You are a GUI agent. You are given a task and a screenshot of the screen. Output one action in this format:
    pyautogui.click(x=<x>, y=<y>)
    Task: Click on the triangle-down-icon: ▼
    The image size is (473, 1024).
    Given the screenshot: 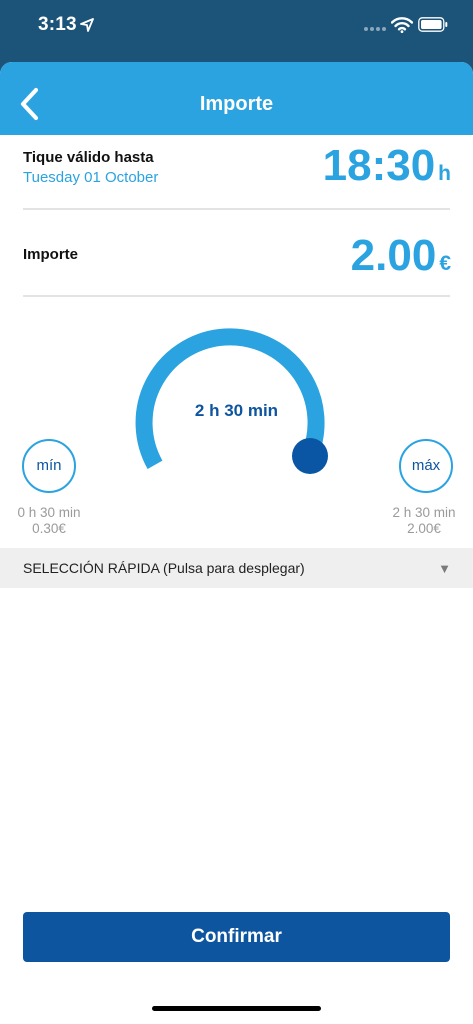 What is the action you would take?
    pyautogui.click(x=444, y=568)
    